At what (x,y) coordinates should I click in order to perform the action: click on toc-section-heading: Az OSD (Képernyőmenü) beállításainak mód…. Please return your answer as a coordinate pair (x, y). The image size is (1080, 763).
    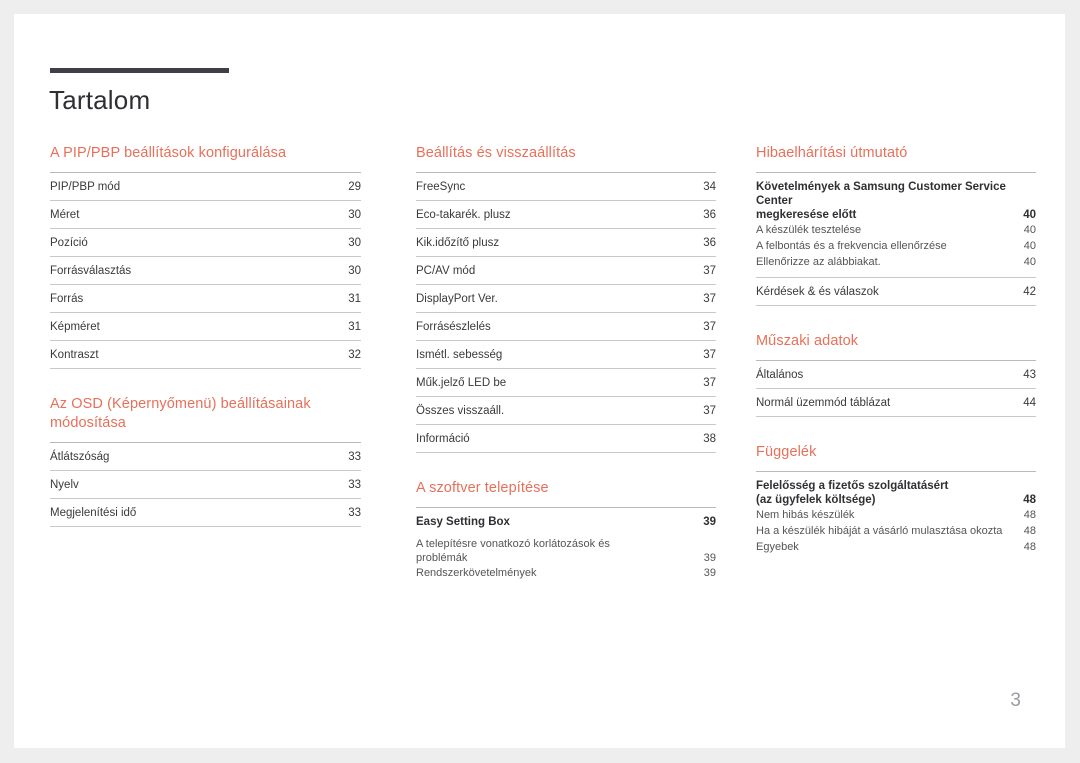
    Looking at the image, I should click on (180, 413).